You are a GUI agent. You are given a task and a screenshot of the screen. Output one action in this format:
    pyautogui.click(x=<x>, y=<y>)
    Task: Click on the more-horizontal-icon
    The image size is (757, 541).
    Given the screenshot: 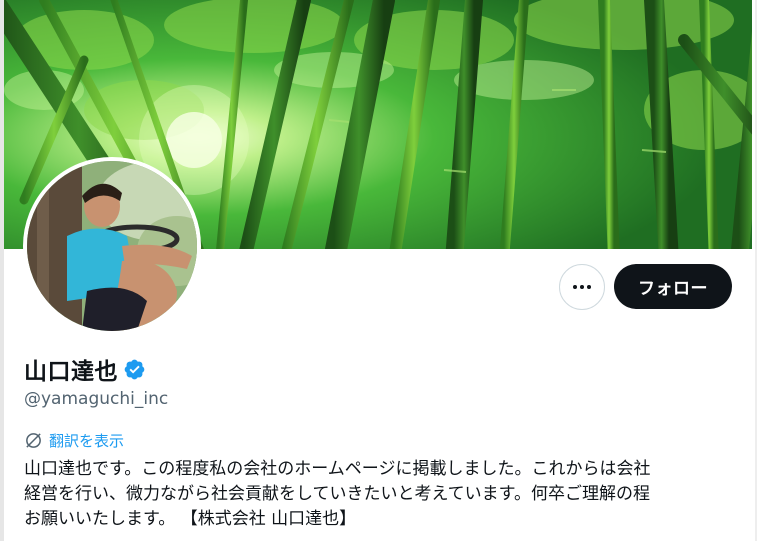 What is the action you would take?
    pyautogui.click(x=582, y=287)
    